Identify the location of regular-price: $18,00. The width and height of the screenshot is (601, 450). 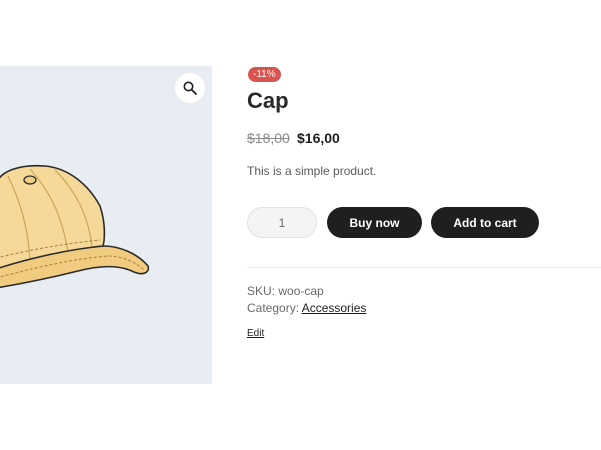
(268, 138).